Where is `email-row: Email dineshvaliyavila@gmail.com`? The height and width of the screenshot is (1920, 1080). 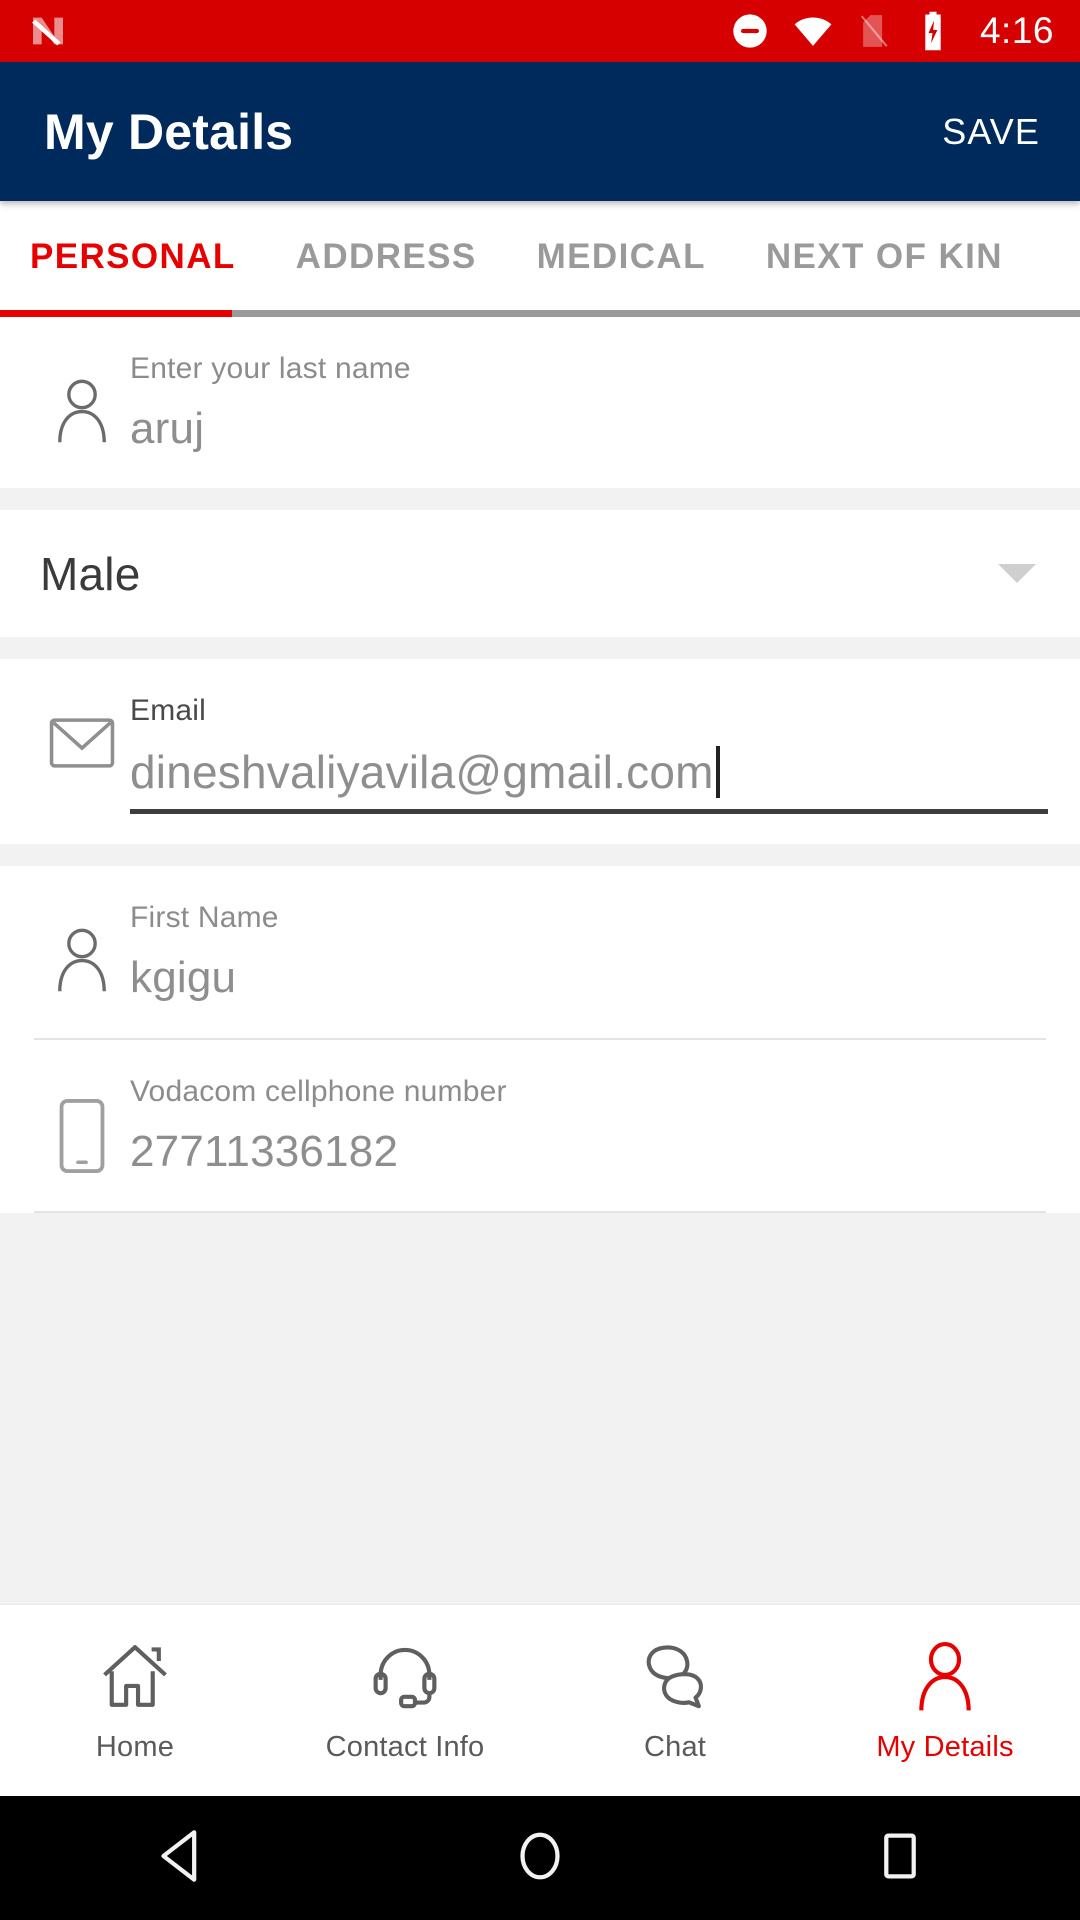 email-row: Email dineshvaliyavila@gmail.com is located at coordinates (540, 751).